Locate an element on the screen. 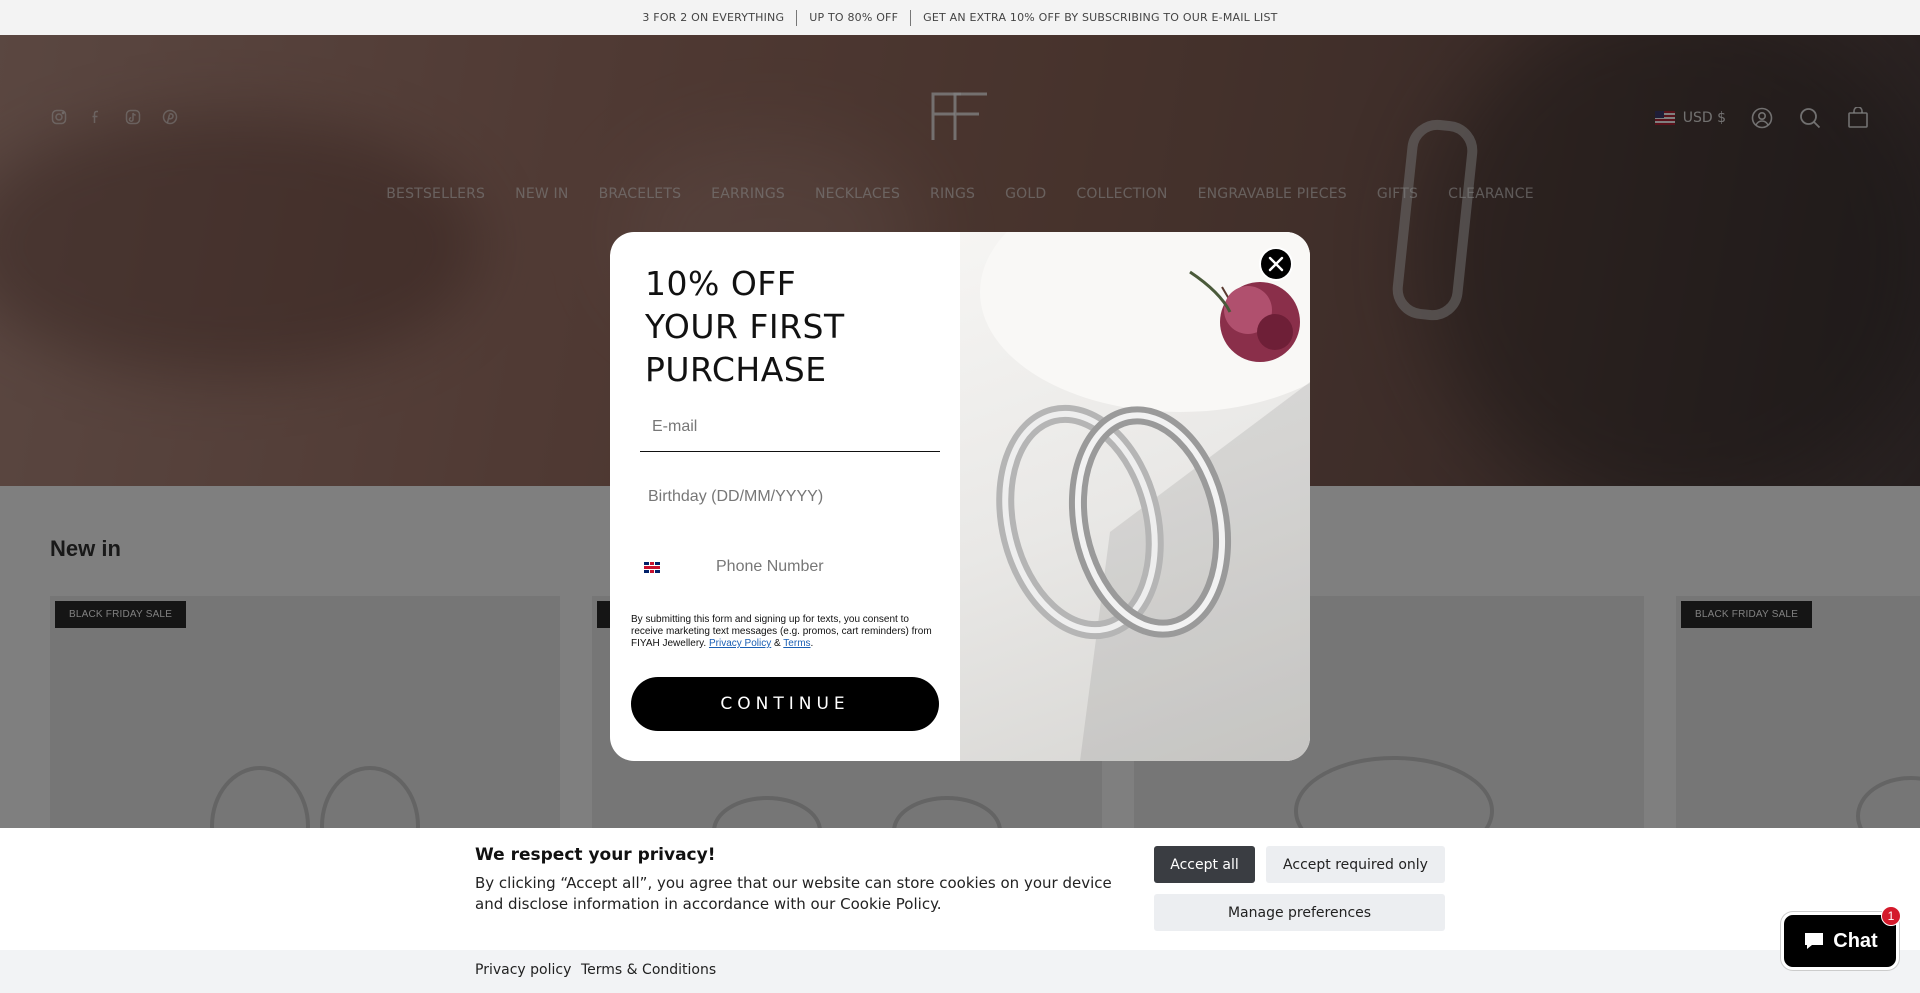  email-field: E-mail is located at coordinates (790, 427).